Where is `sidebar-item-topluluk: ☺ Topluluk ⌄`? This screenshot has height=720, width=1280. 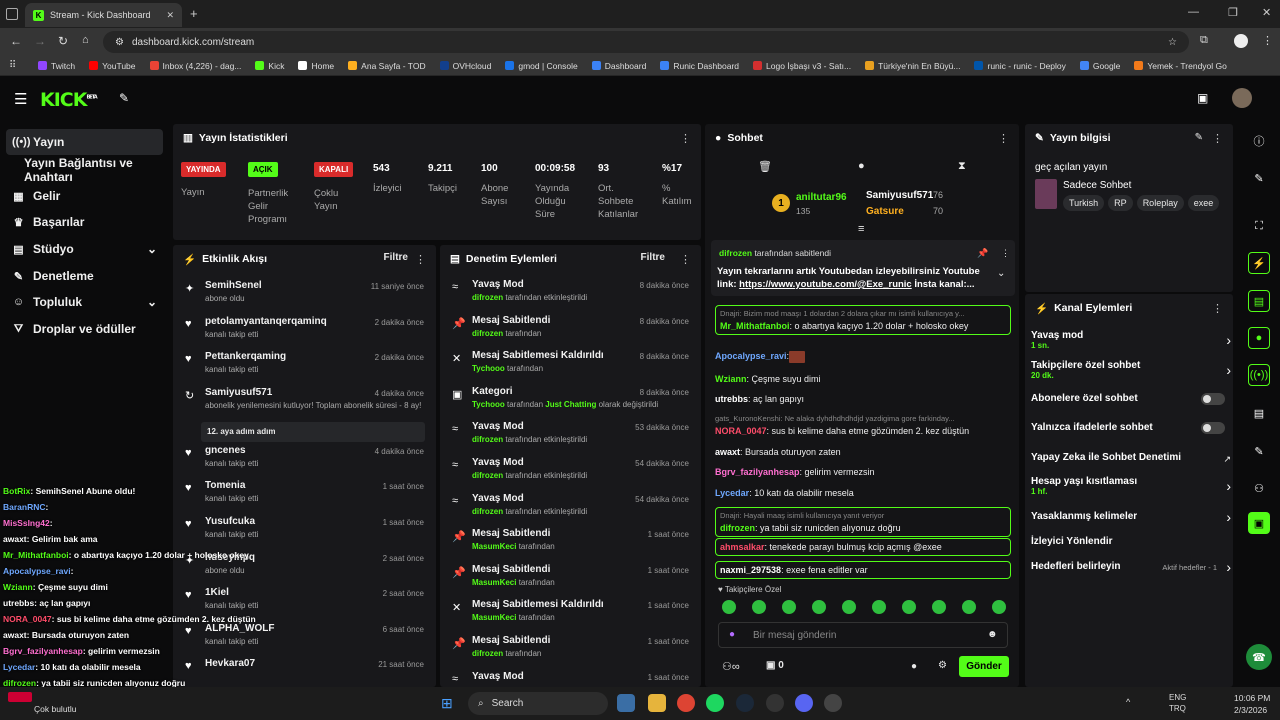
sidebar-item-topluluk: ☺ Topluluk ⌄ is located at coordinates (84, 302).